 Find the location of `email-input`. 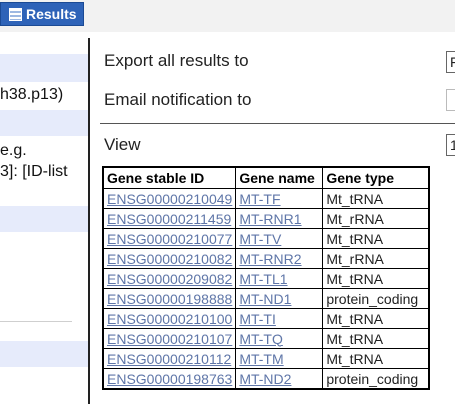

email-input is located at coordinates (450, 100).